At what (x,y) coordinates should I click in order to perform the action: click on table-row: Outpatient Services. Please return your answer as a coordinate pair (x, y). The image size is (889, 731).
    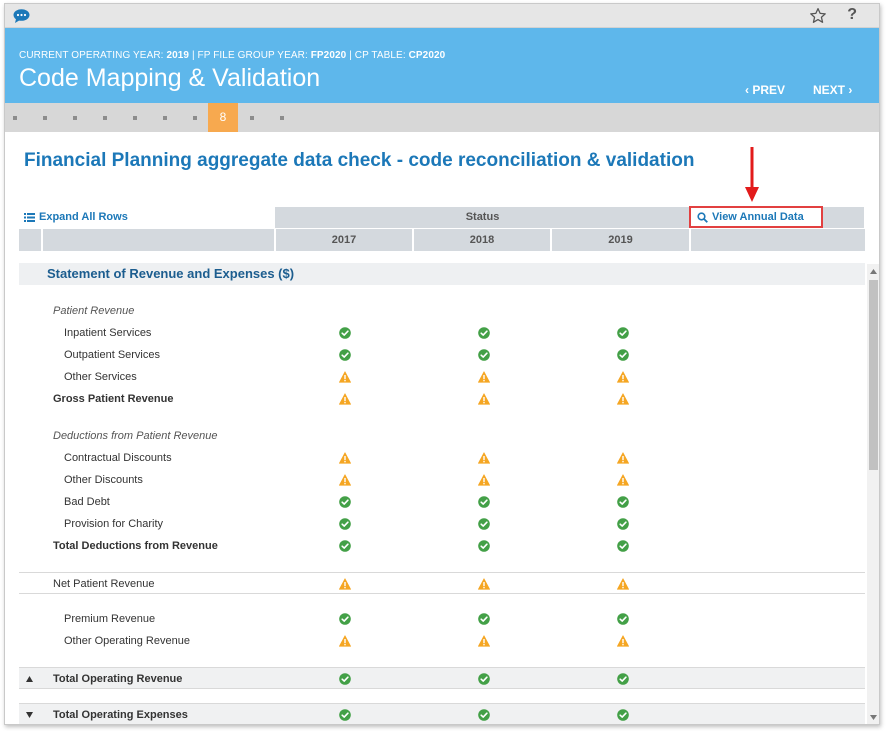
    Looking at the image, I should click on (442, 355).